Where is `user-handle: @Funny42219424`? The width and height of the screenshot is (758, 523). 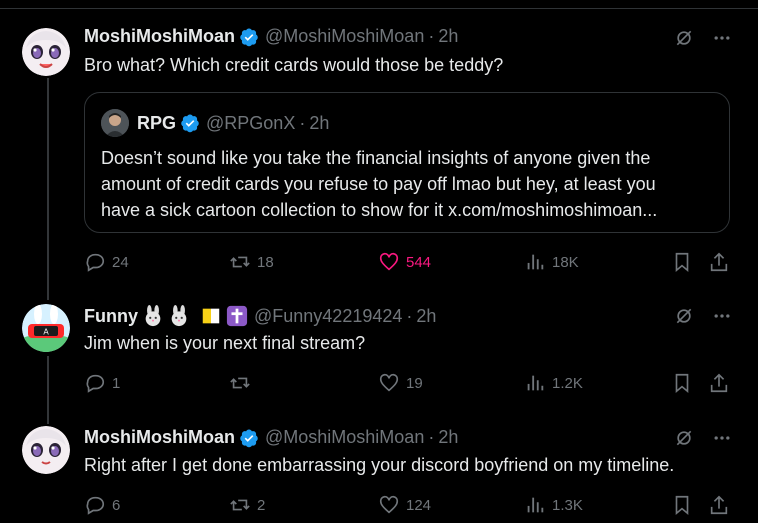 user-handle: @Funny42219424 is located at coordinates (328, 316).